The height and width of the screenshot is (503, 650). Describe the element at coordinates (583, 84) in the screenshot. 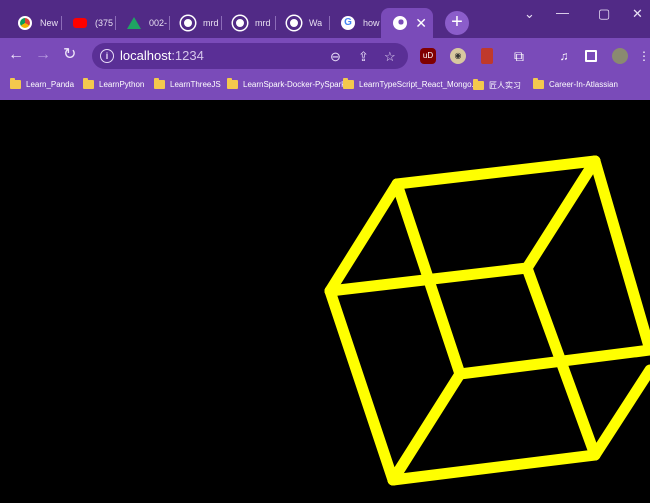

I see `bookmark-label: Career-In-Atlassian` at that location.